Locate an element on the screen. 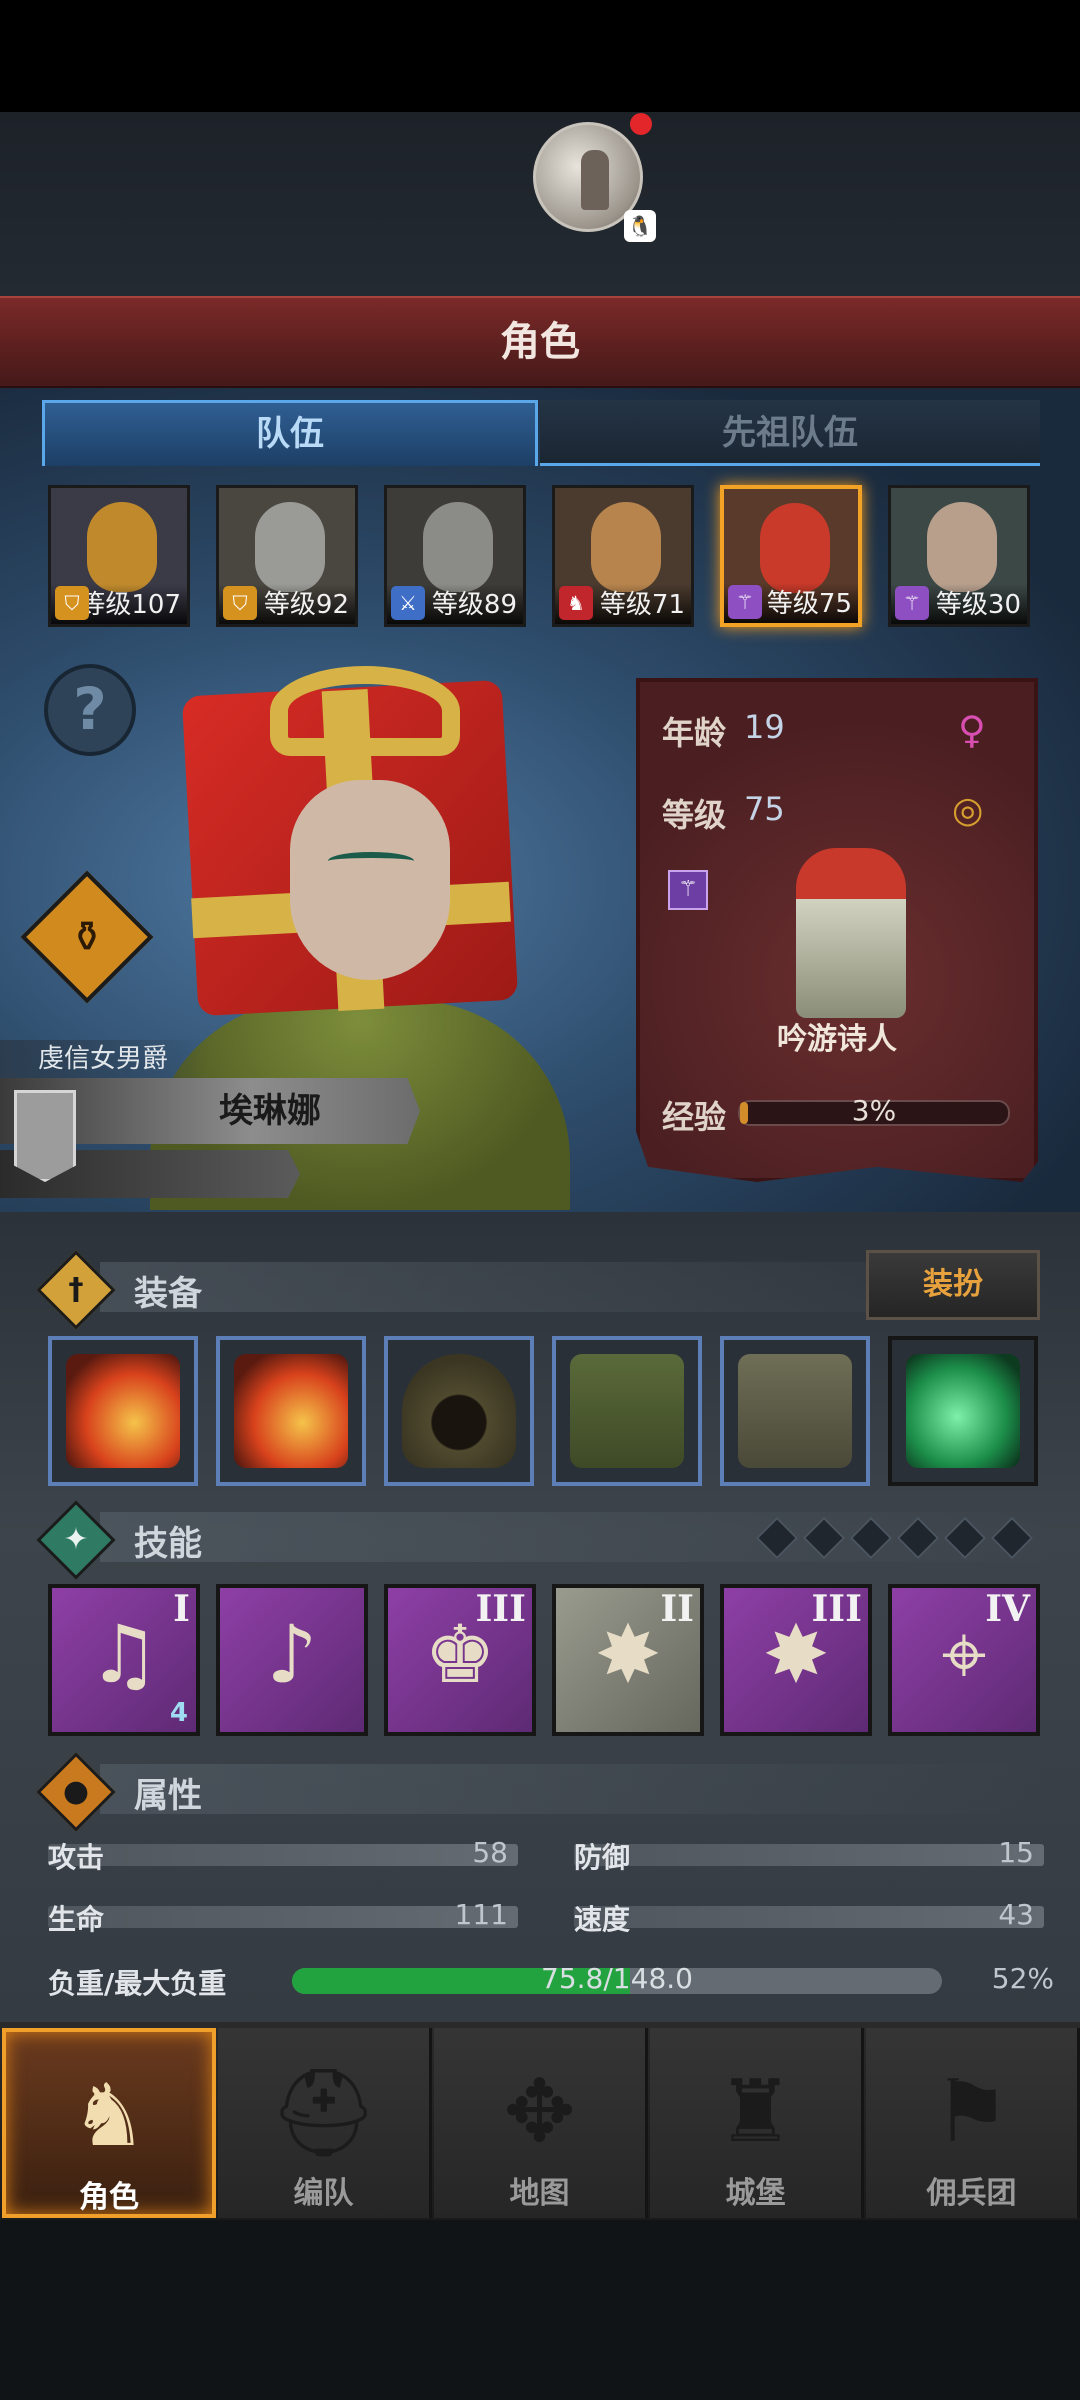 Image resolution: width=1080 pixels, height=2400 pixels. level-label: 等级 is located at coordinates (694, 815).